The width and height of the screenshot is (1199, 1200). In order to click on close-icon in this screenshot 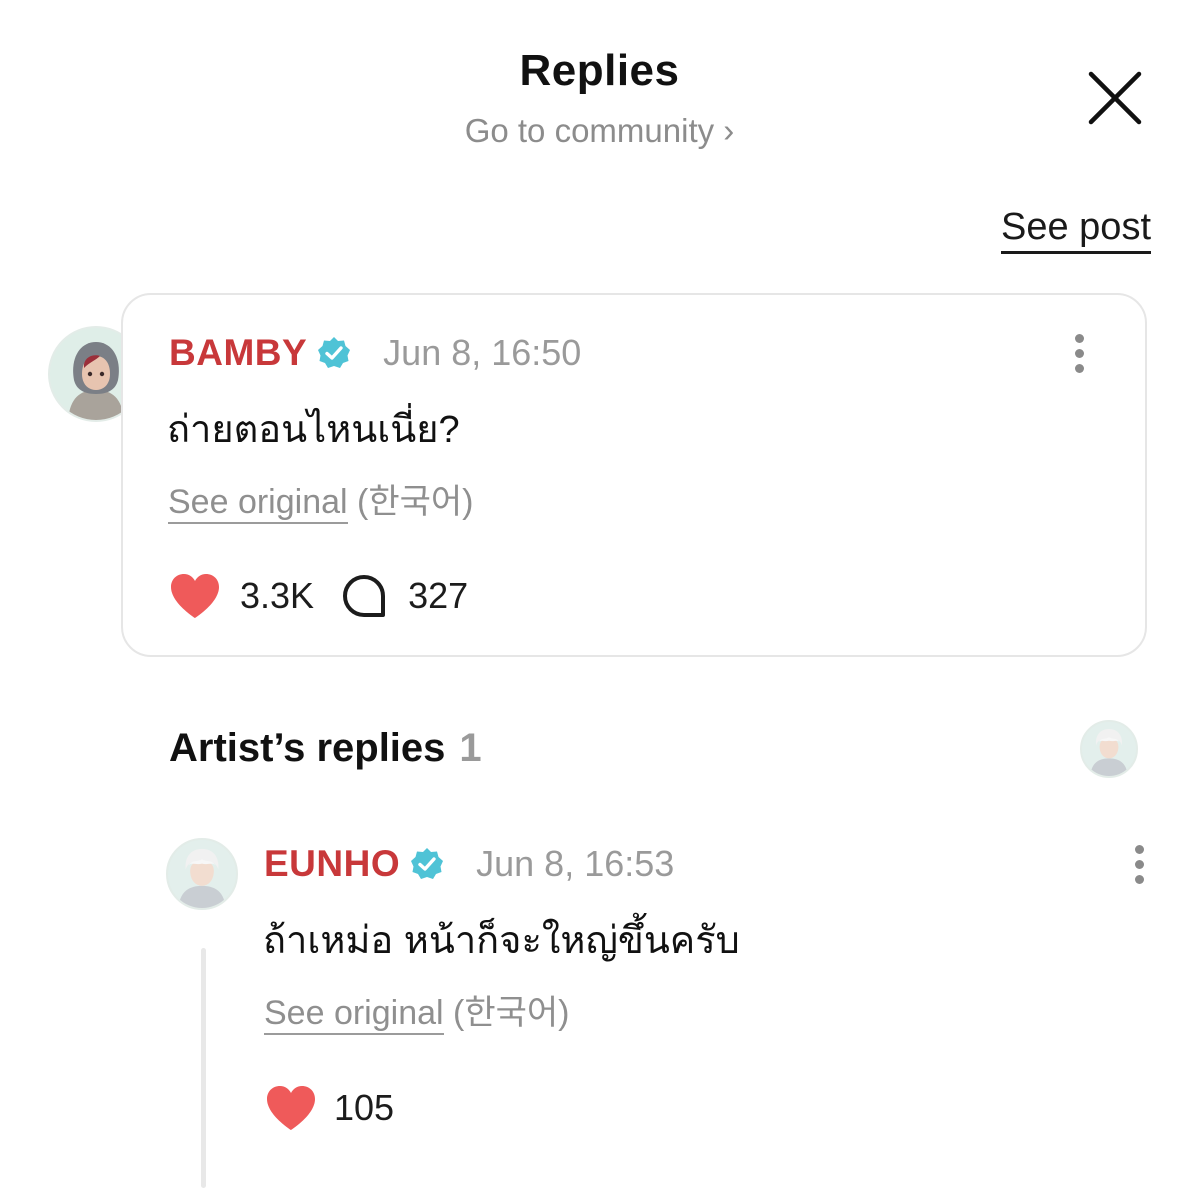, I will do `click(1115, 98)`.